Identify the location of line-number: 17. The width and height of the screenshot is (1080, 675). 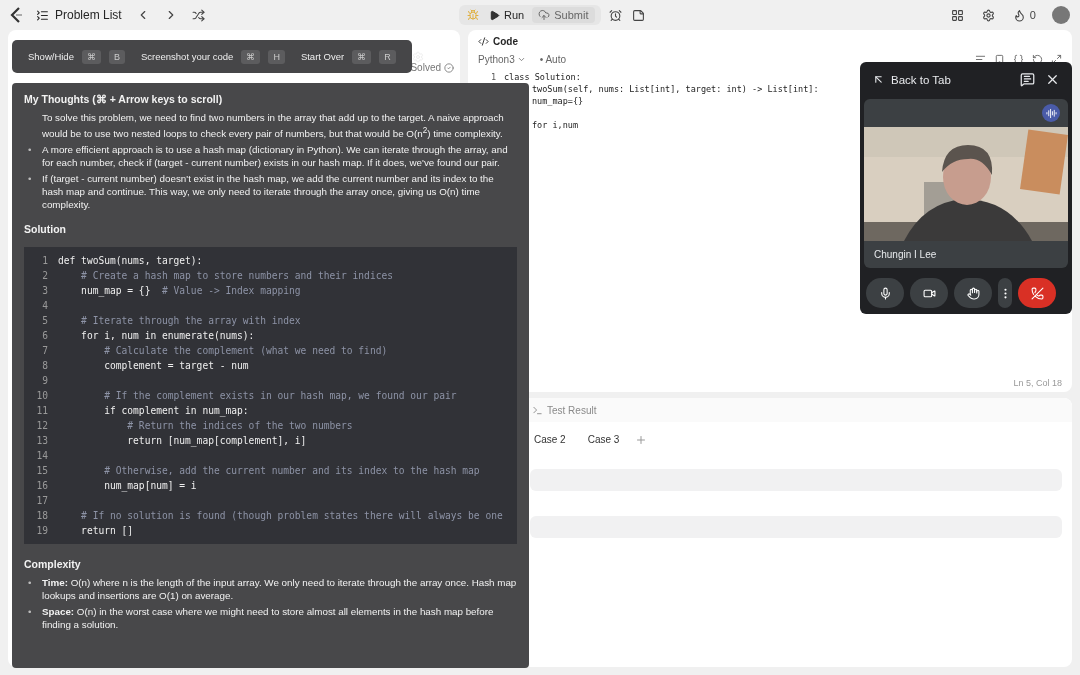
(41, 501).